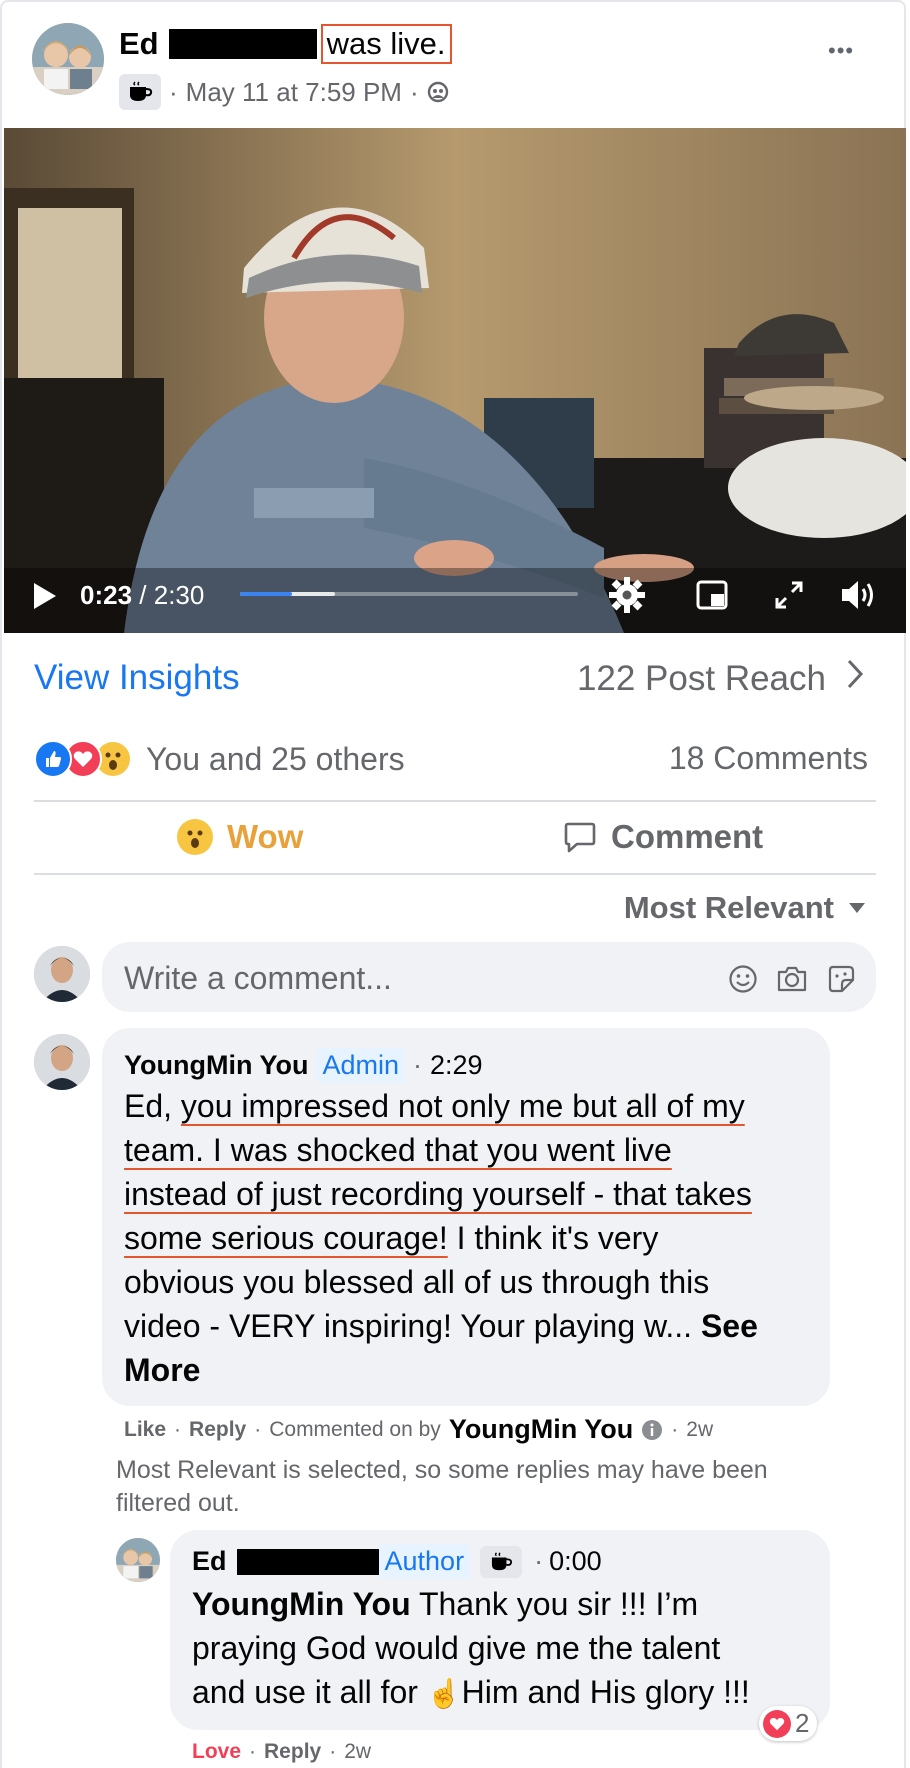 The width and height of the screenshot is (910, 1768). Describe the element at coordinates (743, 981) in the screenshot. I see `emoji-icon` at that location.